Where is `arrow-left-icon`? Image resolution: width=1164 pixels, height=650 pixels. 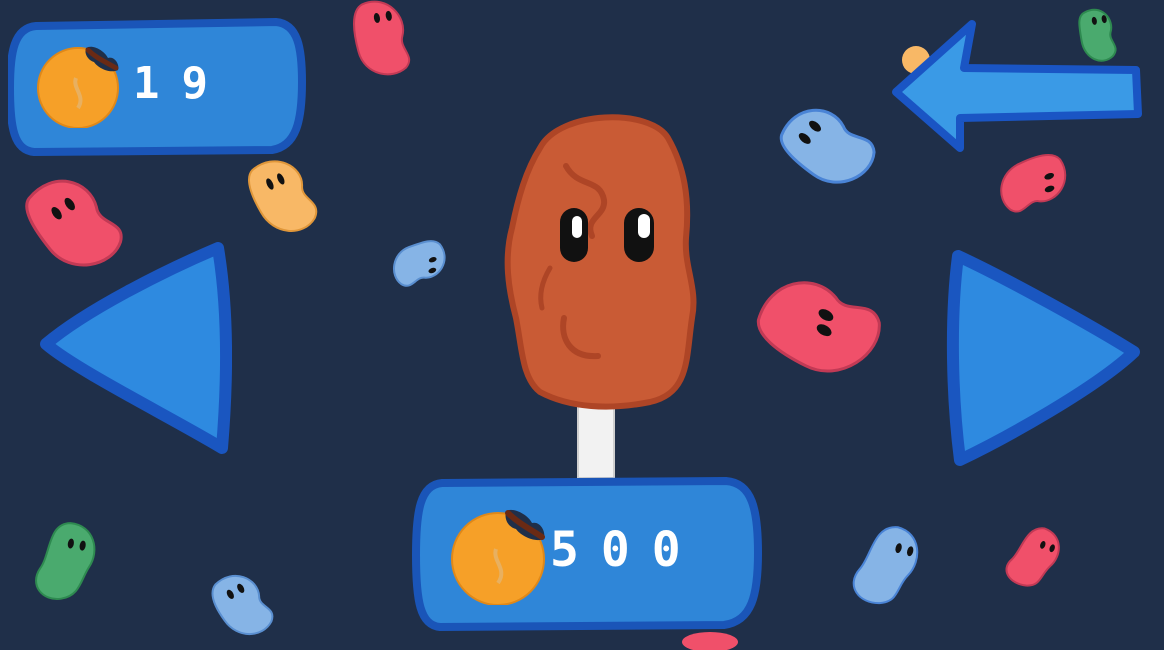
arrow-left-icon is located at coordinates (1017, 86).